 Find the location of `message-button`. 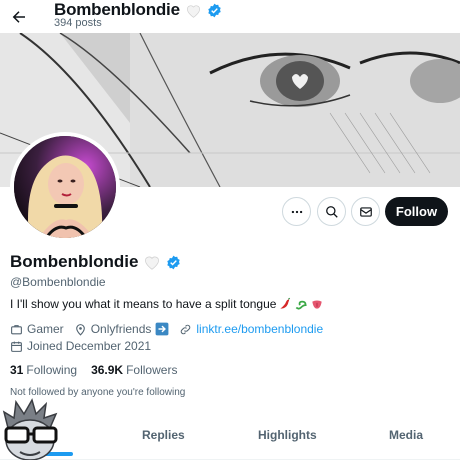

message-button is located at coordinates (365, 211).